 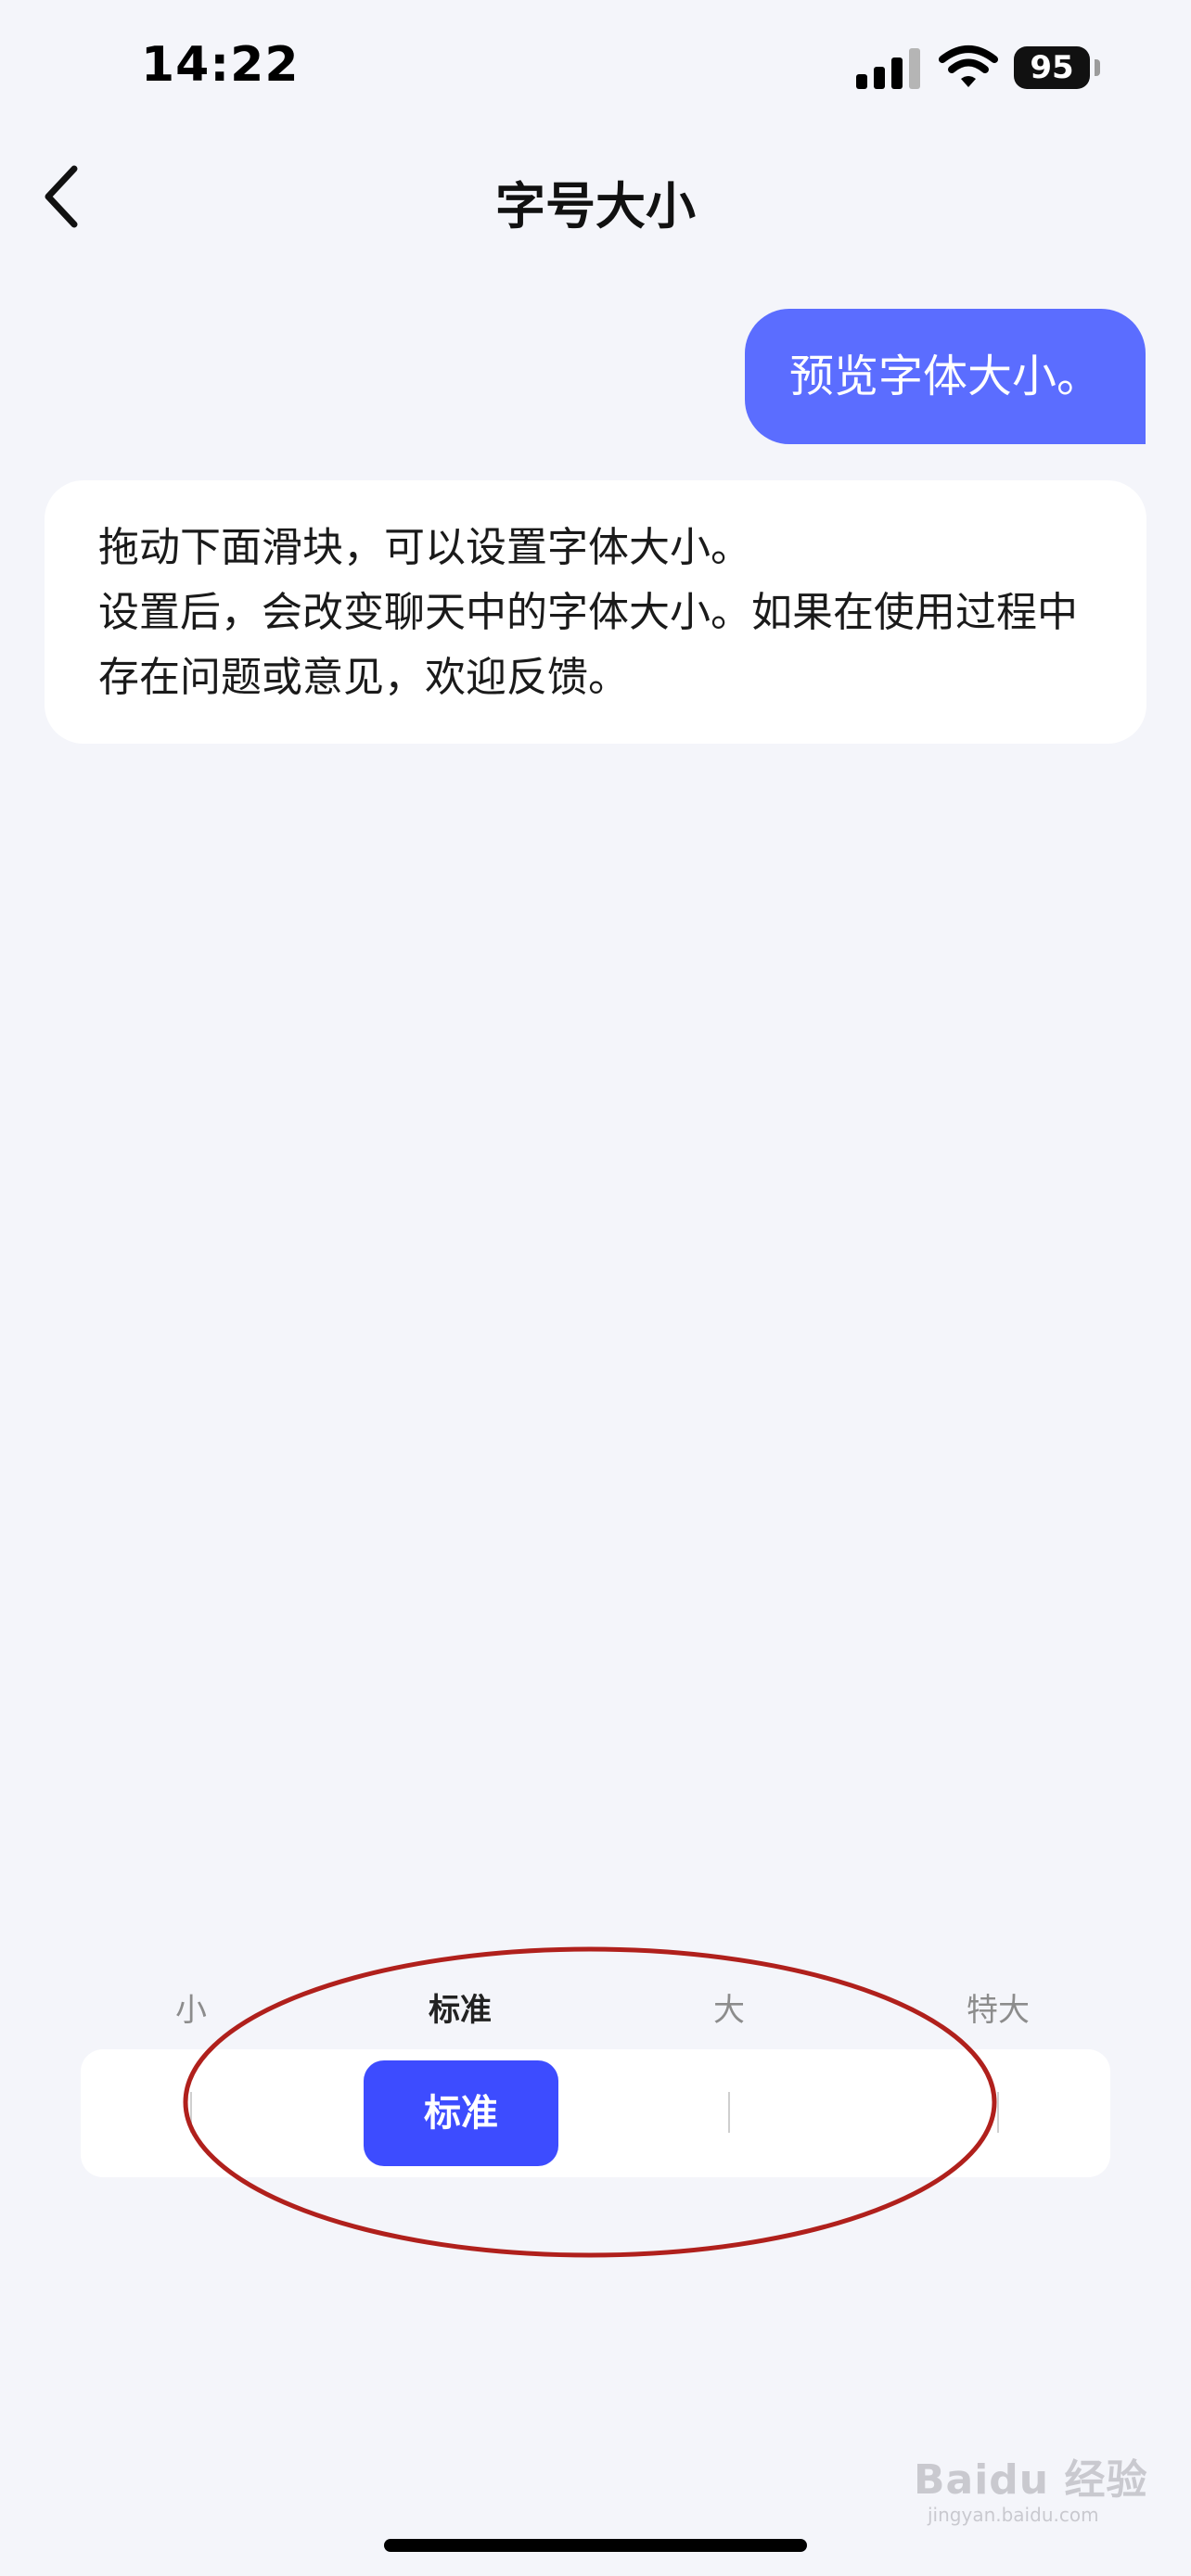 What do you see at coordinates (1097, 67) in the screenshot?
I see `battery-tip` at bounding box center [1097, 67].